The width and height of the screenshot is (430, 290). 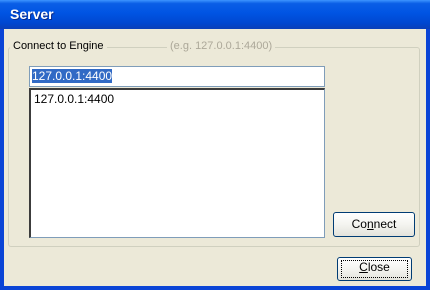 I want to click on focus-rectangle, so click(x=374, y=269).